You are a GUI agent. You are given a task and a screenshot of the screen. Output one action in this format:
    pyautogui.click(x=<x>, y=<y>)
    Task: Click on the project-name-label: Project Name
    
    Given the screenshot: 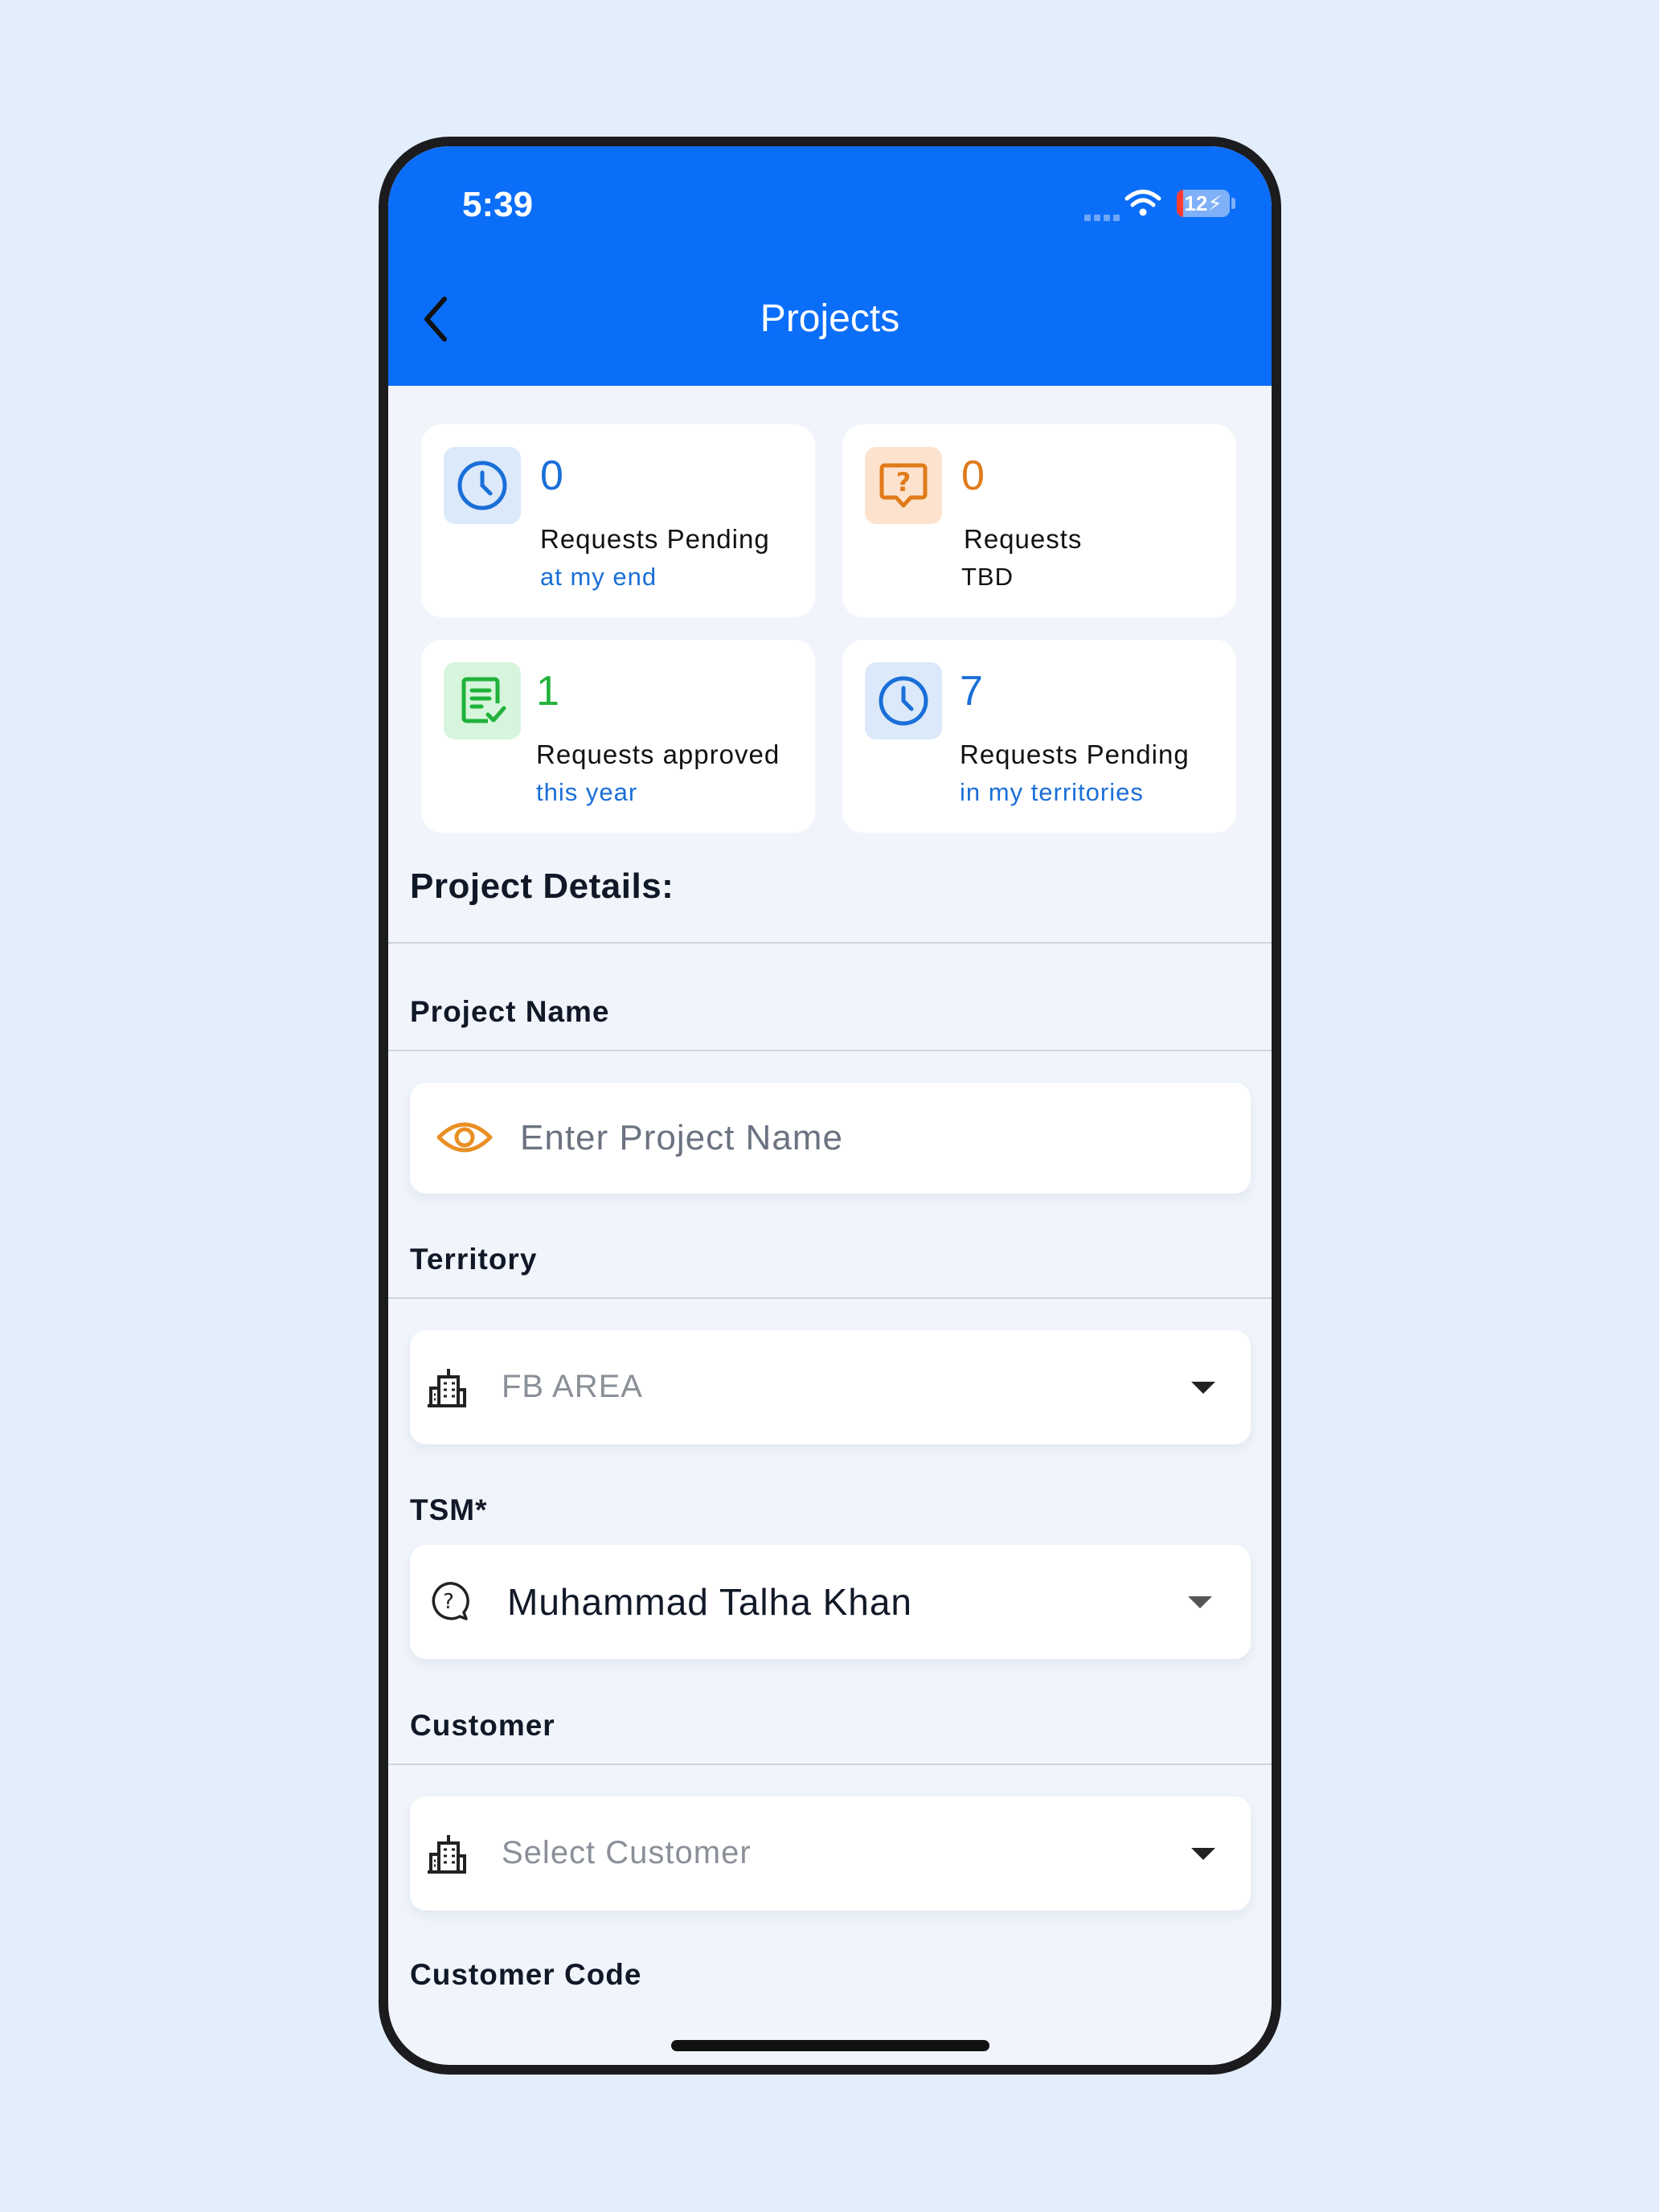 What is the action you would take?
    pyautogui.click(x=510, y=1012)
    